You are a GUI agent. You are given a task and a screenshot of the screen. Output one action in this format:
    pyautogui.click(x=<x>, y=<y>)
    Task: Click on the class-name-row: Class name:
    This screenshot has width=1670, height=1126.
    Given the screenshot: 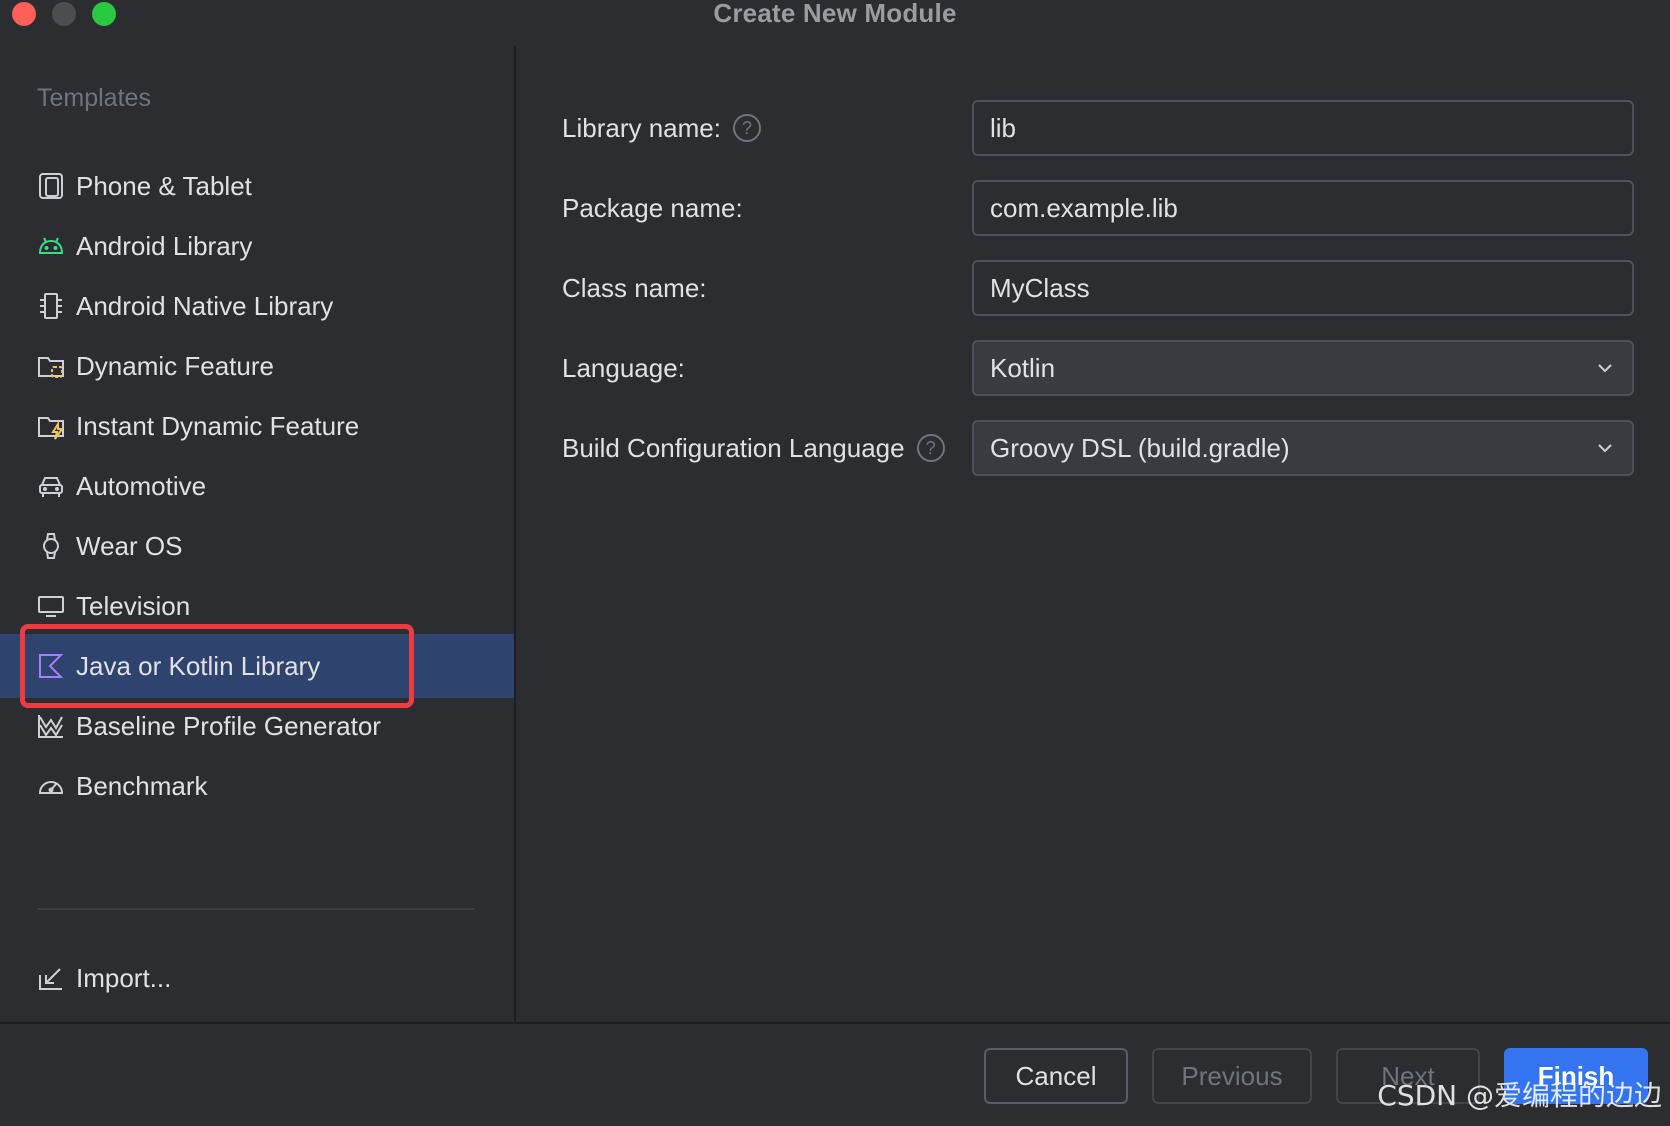 What is the action you would take?
    pyautogui.click(x=1094, y=288)
    